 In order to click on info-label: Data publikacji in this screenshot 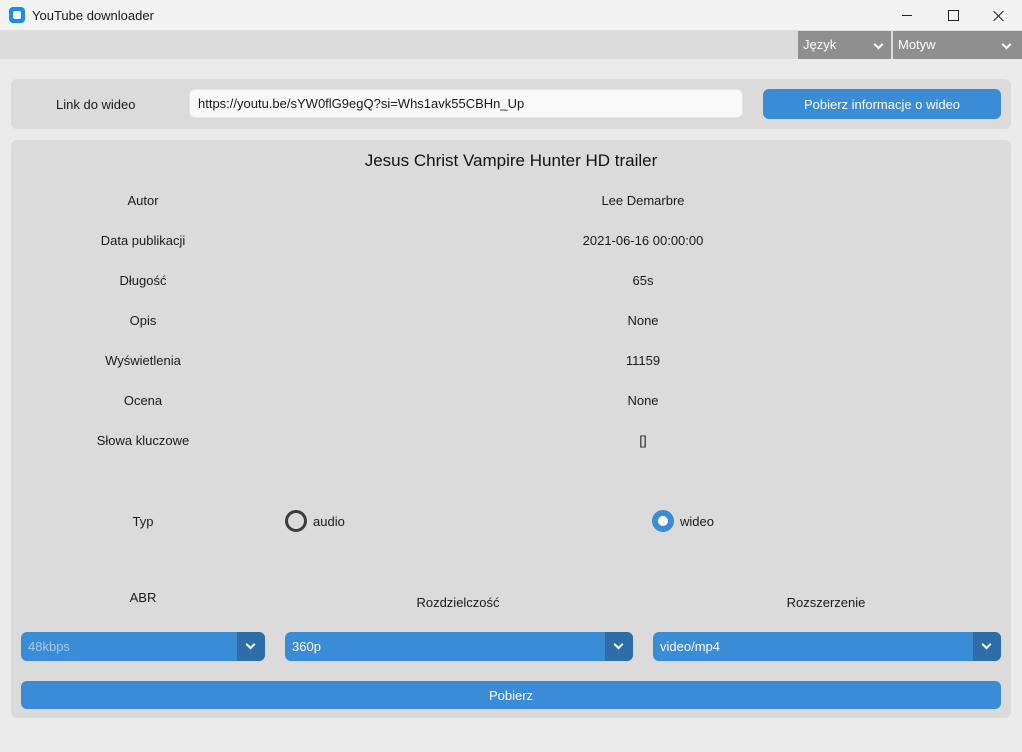, I will do `click(143, 240)`.